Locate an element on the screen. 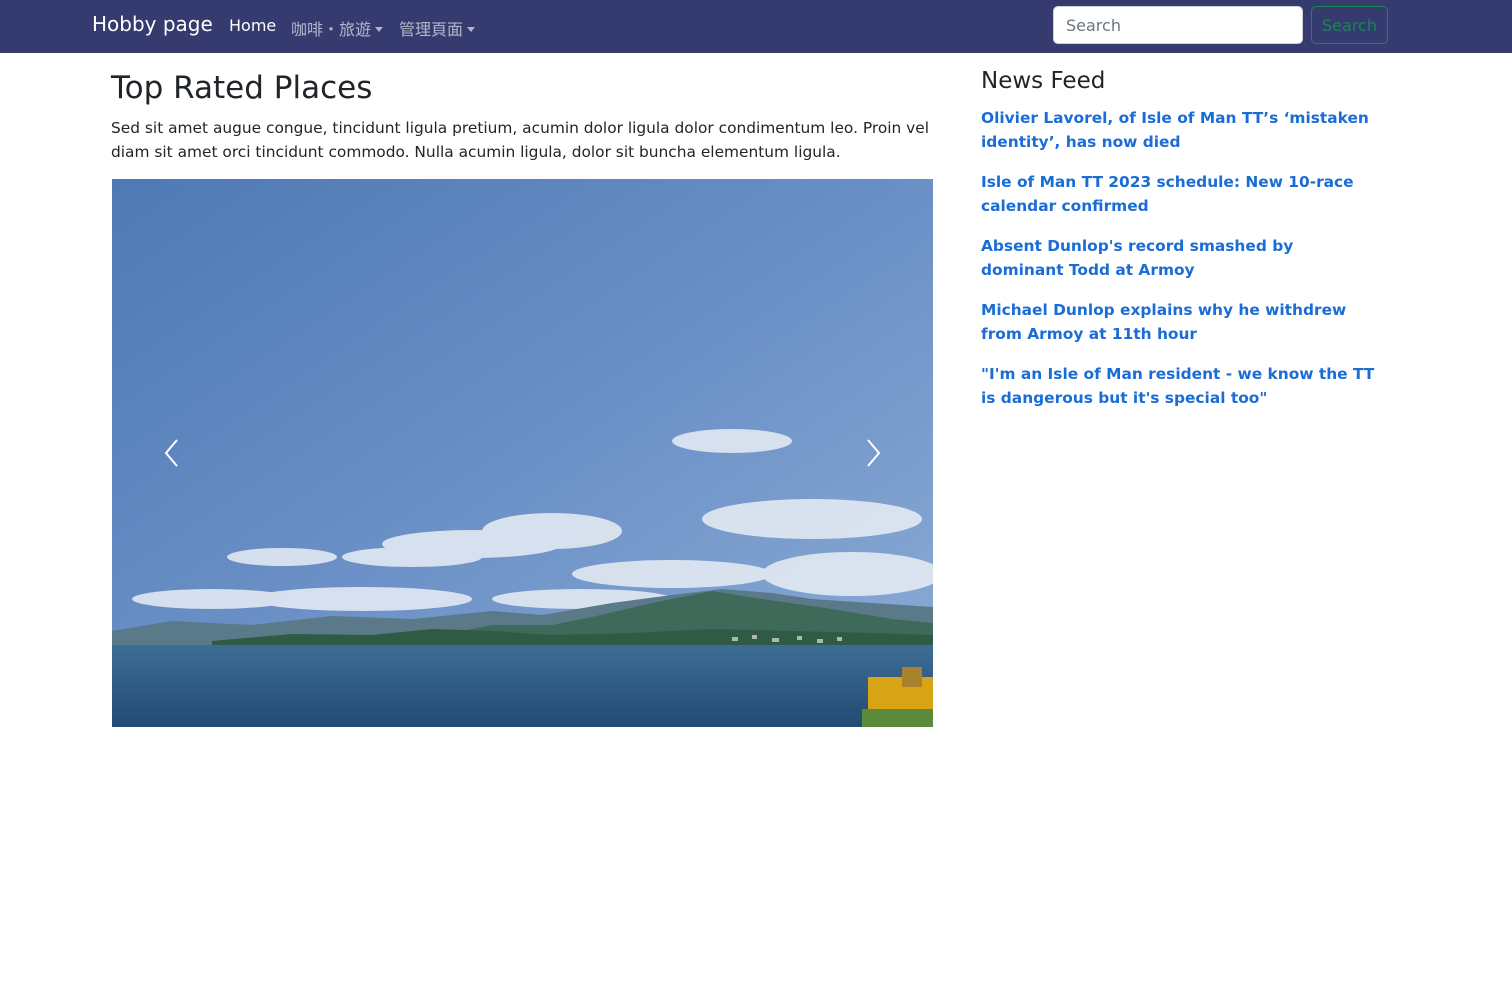  search-button: Search is located at coordinates (1349, 25).